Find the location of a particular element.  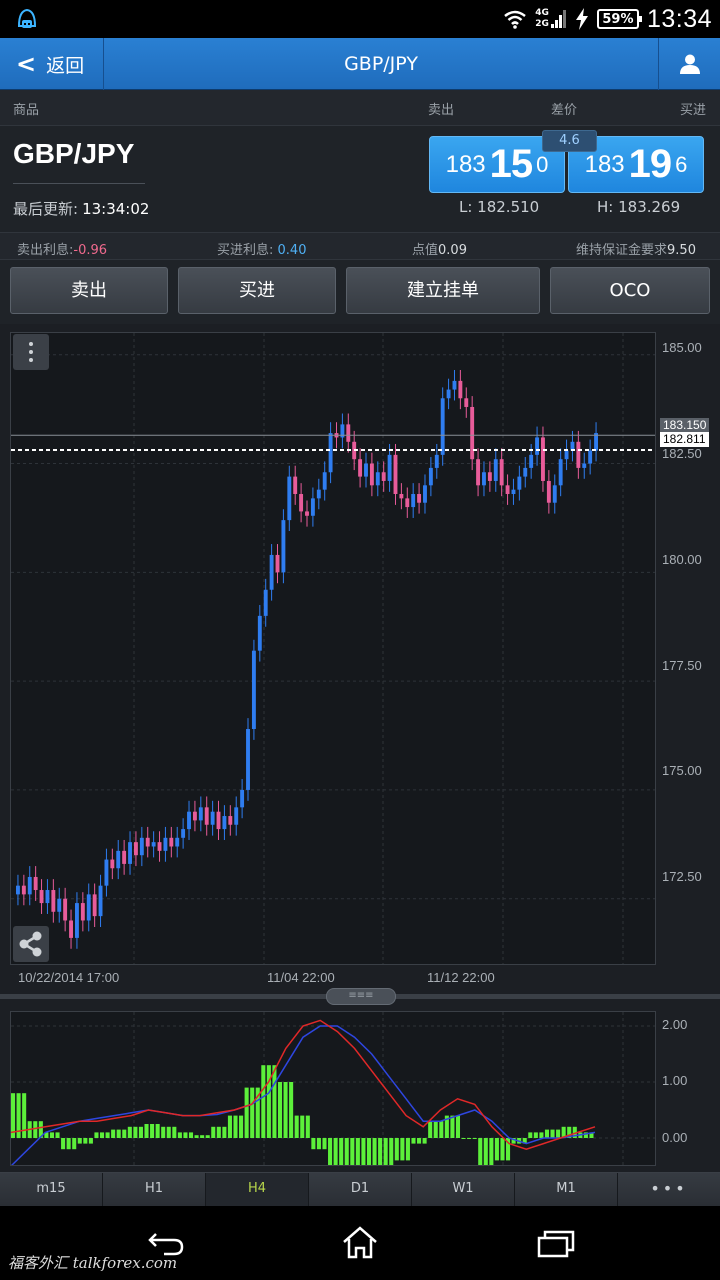

buy-price-last: 6 is located at coordinates (681, 164).